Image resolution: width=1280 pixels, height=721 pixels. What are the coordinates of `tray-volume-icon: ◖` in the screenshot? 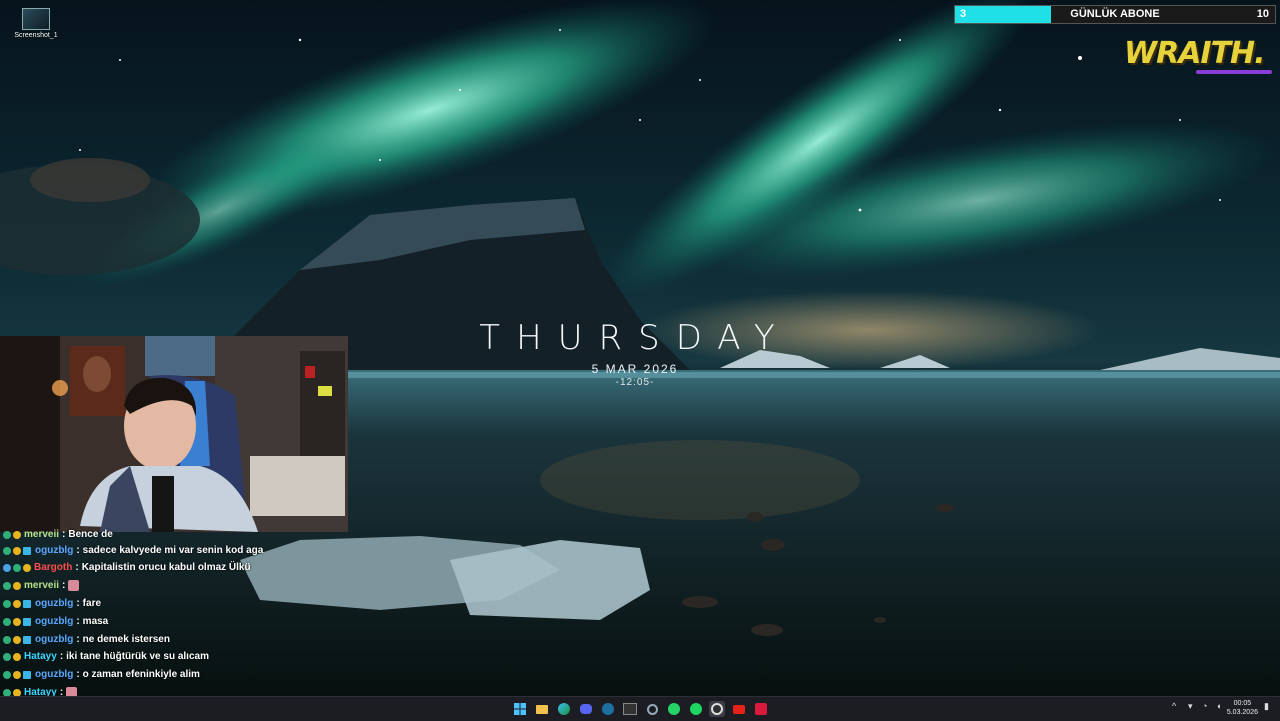 It's located at (1218, 706).